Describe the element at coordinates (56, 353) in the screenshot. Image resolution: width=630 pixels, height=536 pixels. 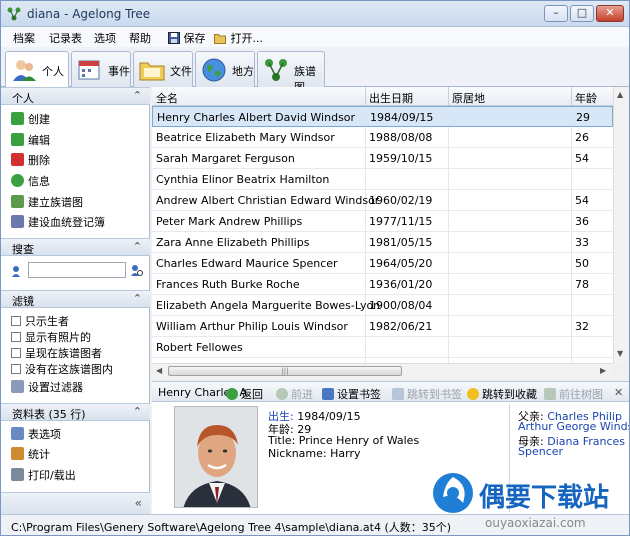
I see `filter-in-tree-checkbox: 呈现在族谱图者` at that location.